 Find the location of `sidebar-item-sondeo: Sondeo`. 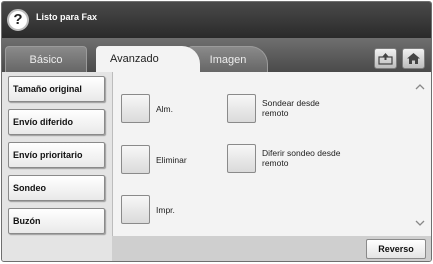

sidebar-item-sondeo: Sondeo is located at coordinates (56, 188).